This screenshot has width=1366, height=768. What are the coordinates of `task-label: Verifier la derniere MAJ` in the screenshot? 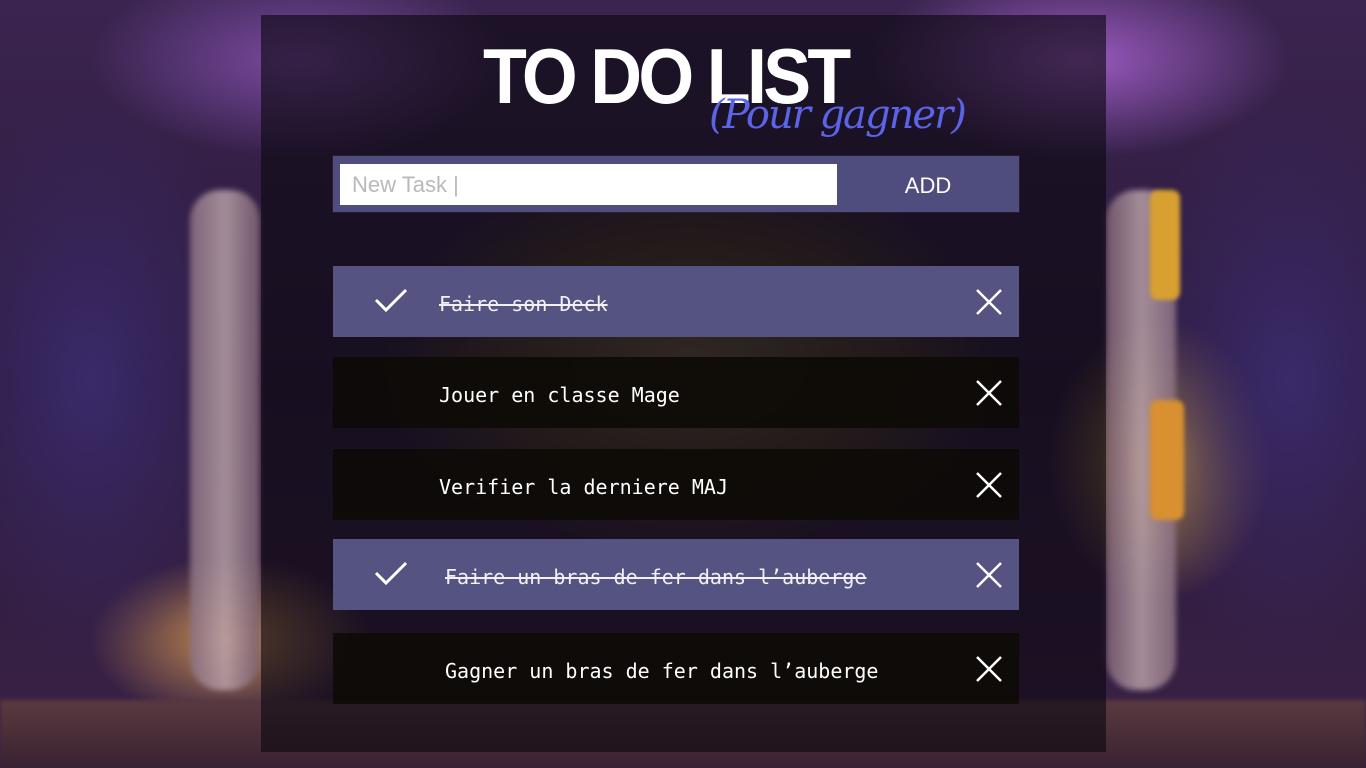 It's located at (583, 487).